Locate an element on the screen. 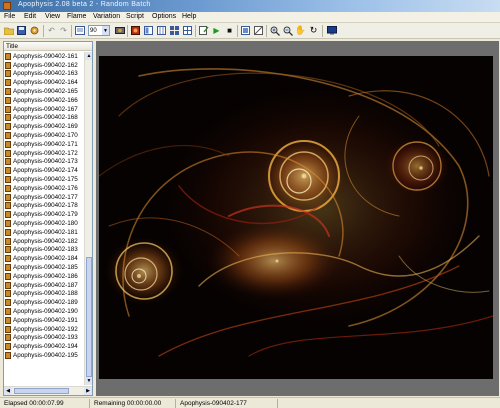 Image resolution: width=500 pixels, height=408 pixels. list-item: Apophysis-090402-162 is located at coordinates (44, 65).